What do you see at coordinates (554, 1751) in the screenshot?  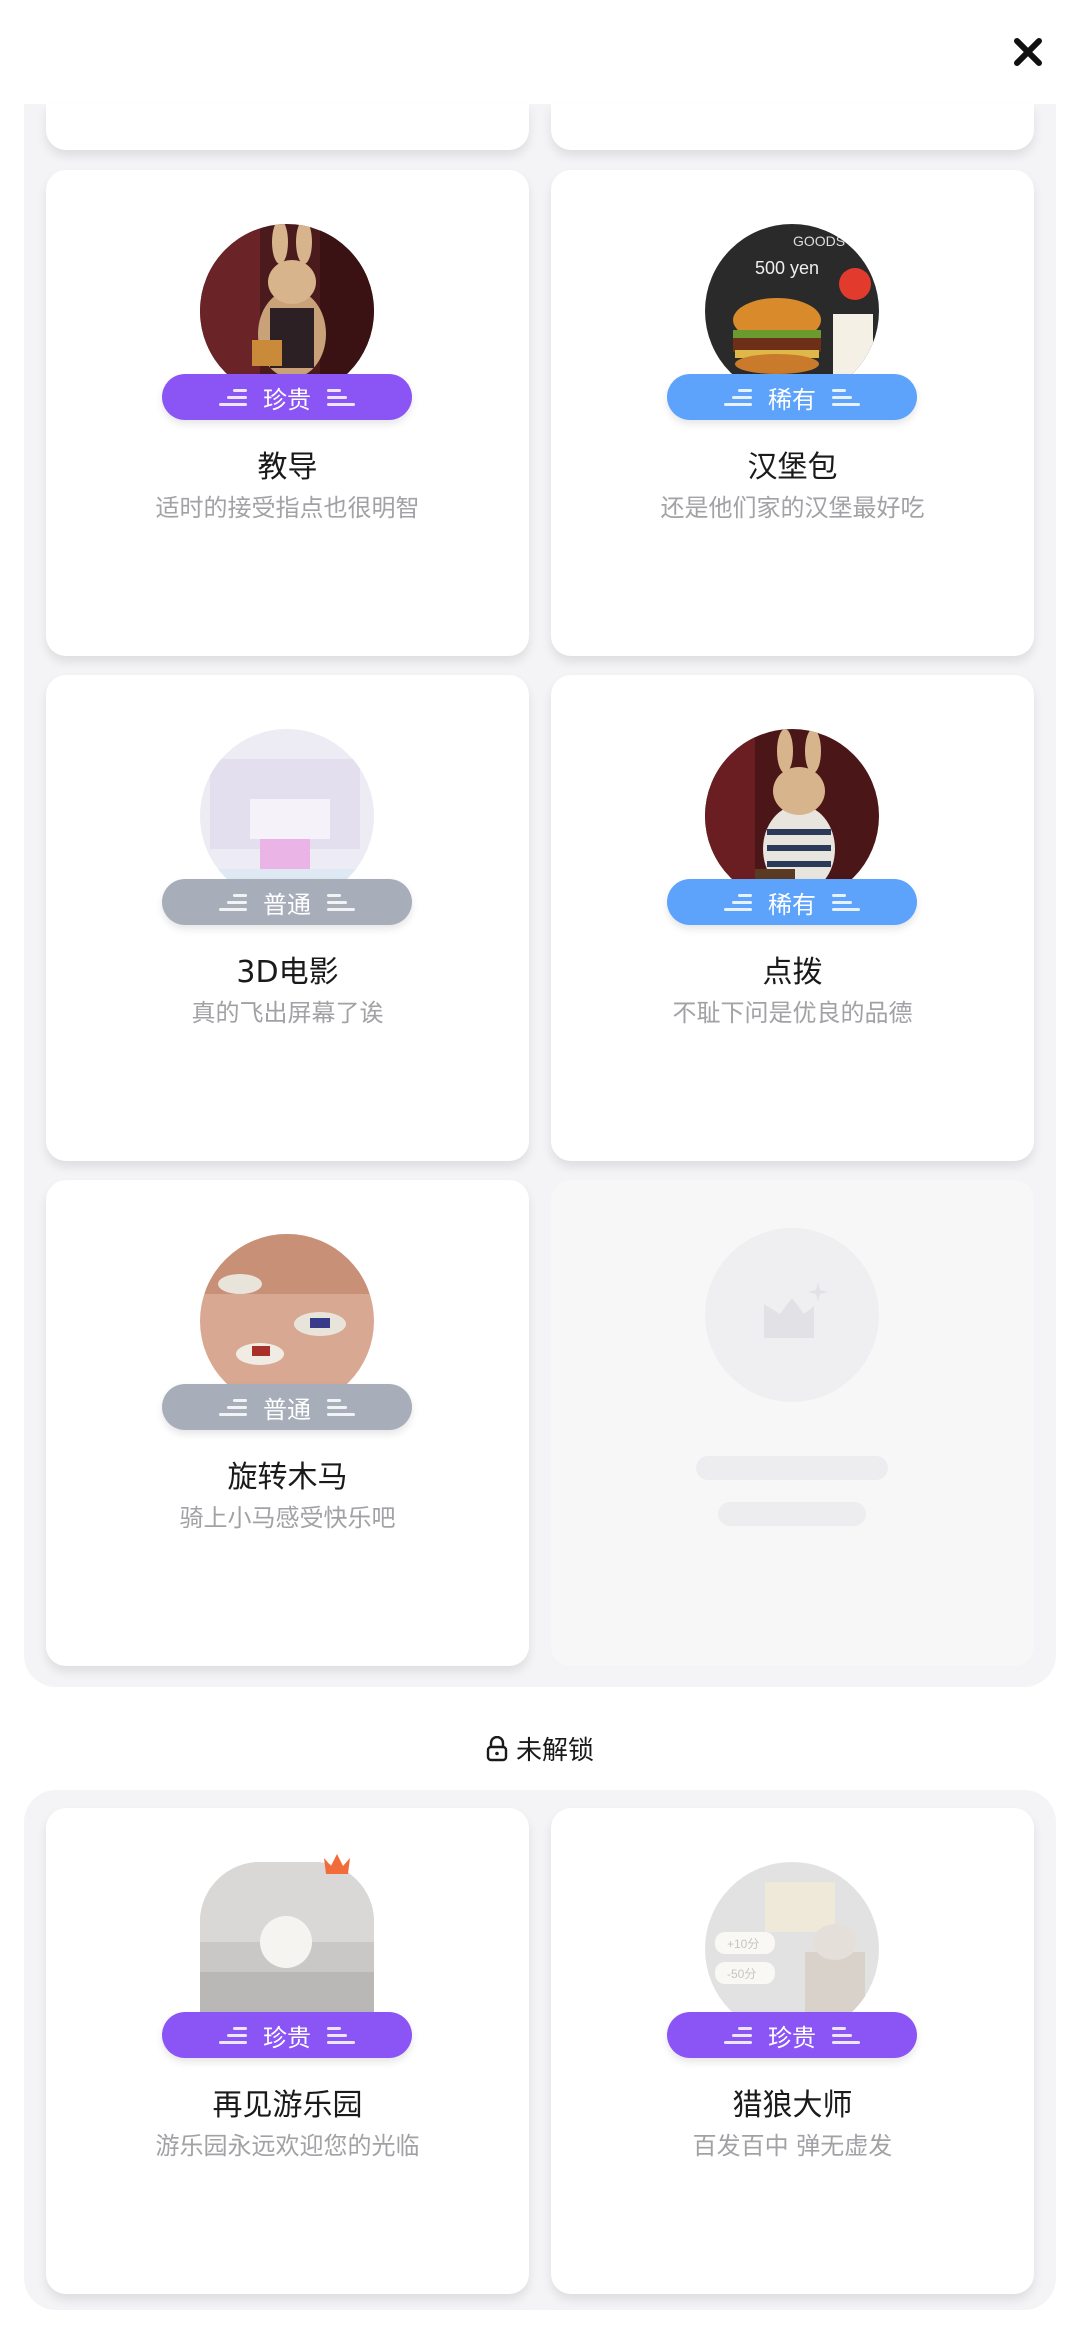 I see `locked-section-label: 未解锁` at bounding box center [554, 1751].